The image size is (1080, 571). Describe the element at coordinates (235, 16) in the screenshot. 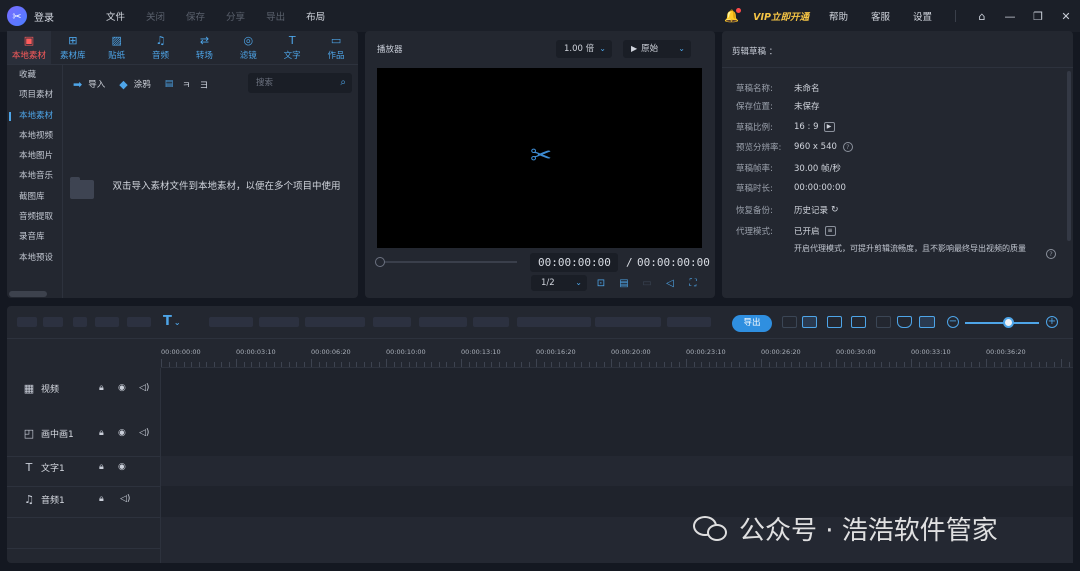

I see `menu-share: 分享` at that location.